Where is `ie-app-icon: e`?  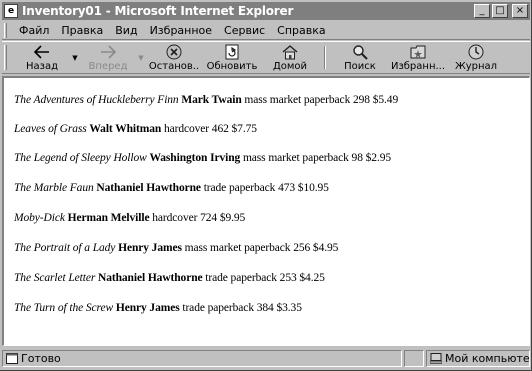 ie-app-icon: e is located at coordinates (11, 11).